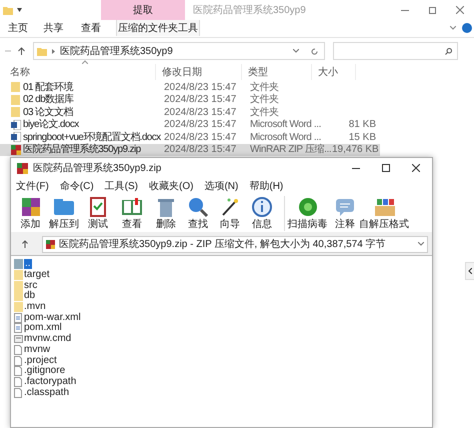  I want to click on archive-item: .project, so click(40, 361).